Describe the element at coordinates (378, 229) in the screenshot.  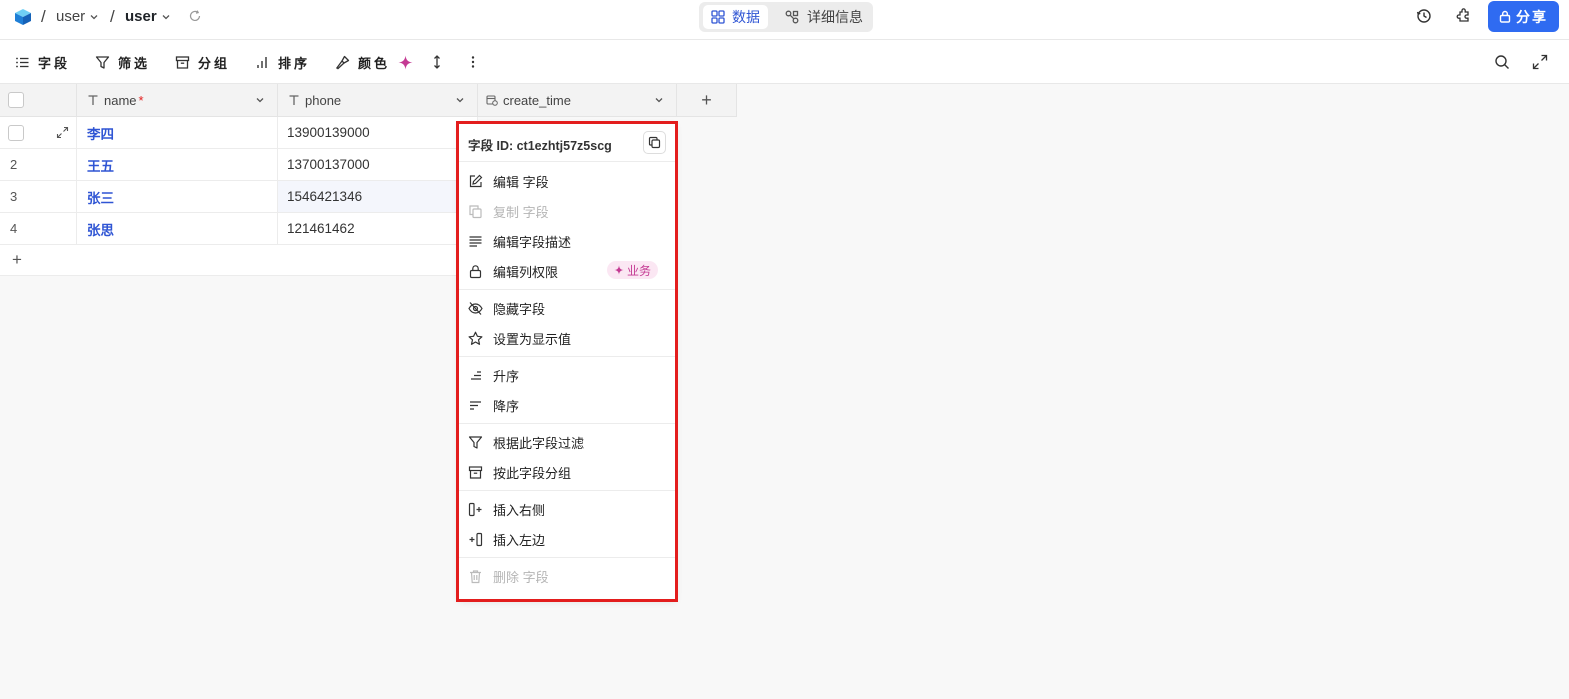
I see `cell-phone: 121461462` at that location.